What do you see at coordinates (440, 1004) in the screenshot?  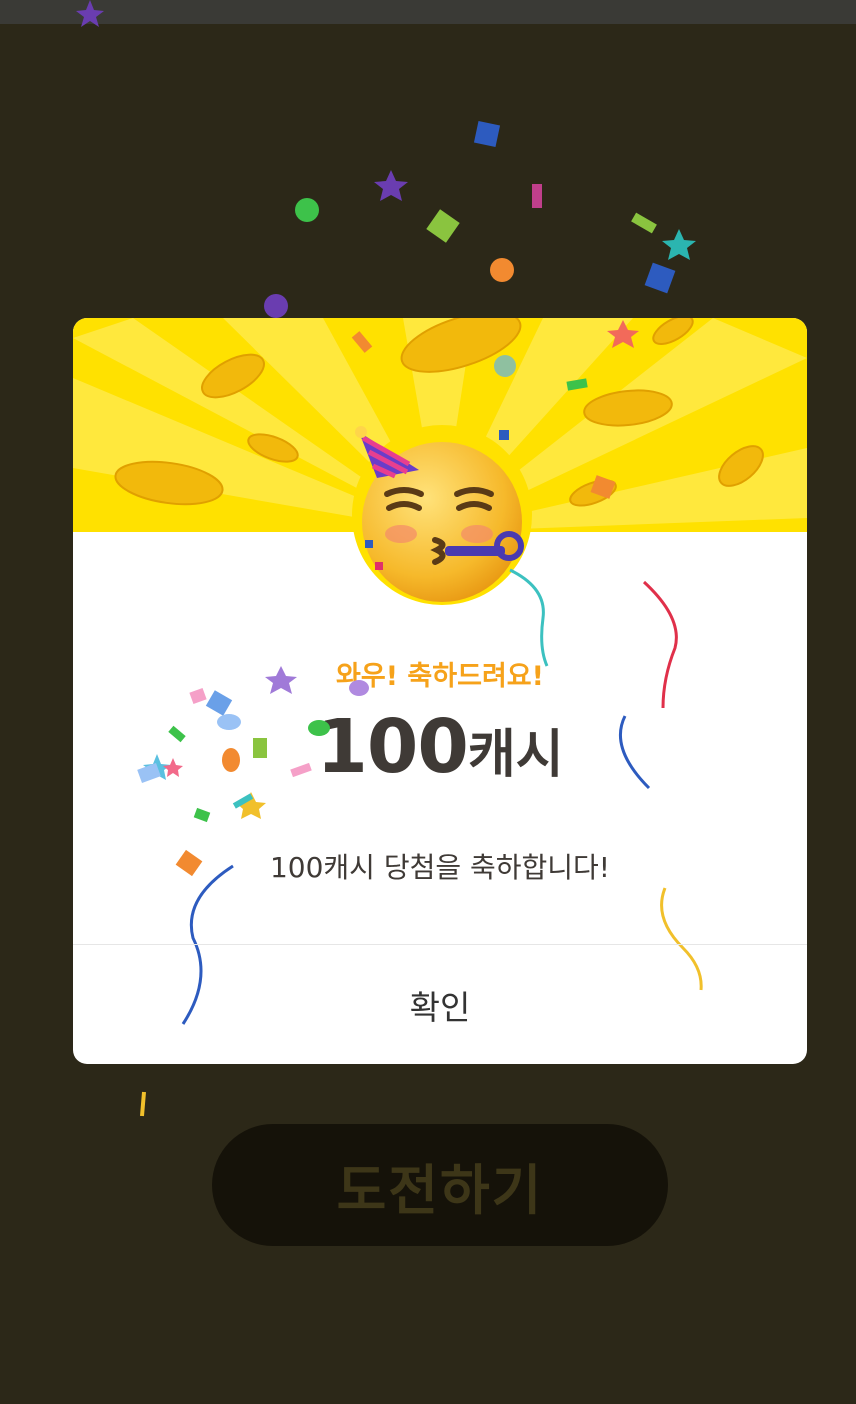 I see `confirm-button: 확인` at bounding box center [440, 1004].